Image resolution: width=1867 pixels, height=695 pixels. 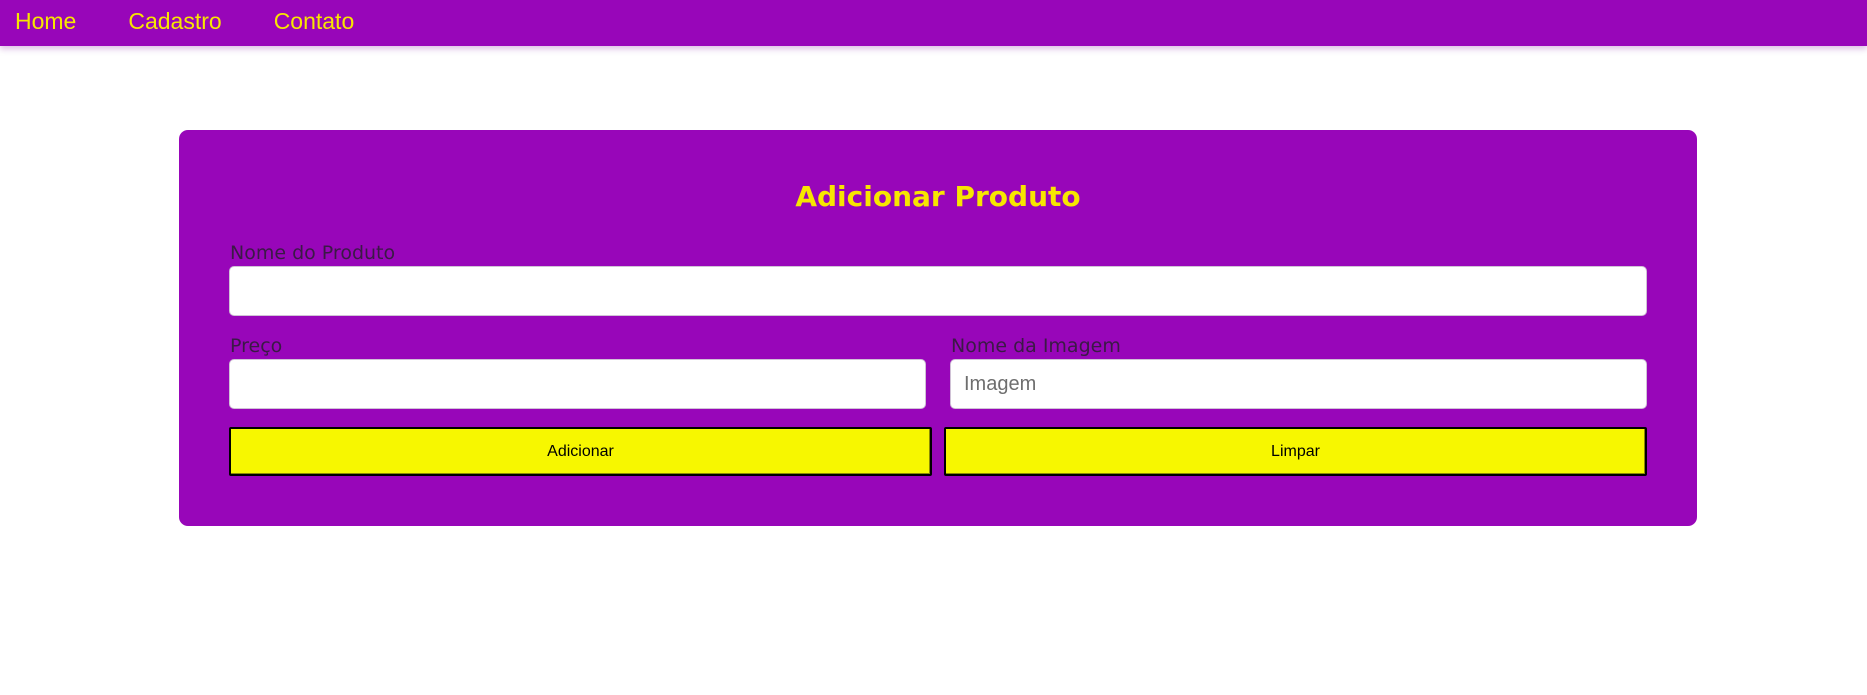 What do you see at coordinates (1036, 346) in the screenshot?
I see `image-name-label: Nome da Imagem` at bounding box center [1036, 346].